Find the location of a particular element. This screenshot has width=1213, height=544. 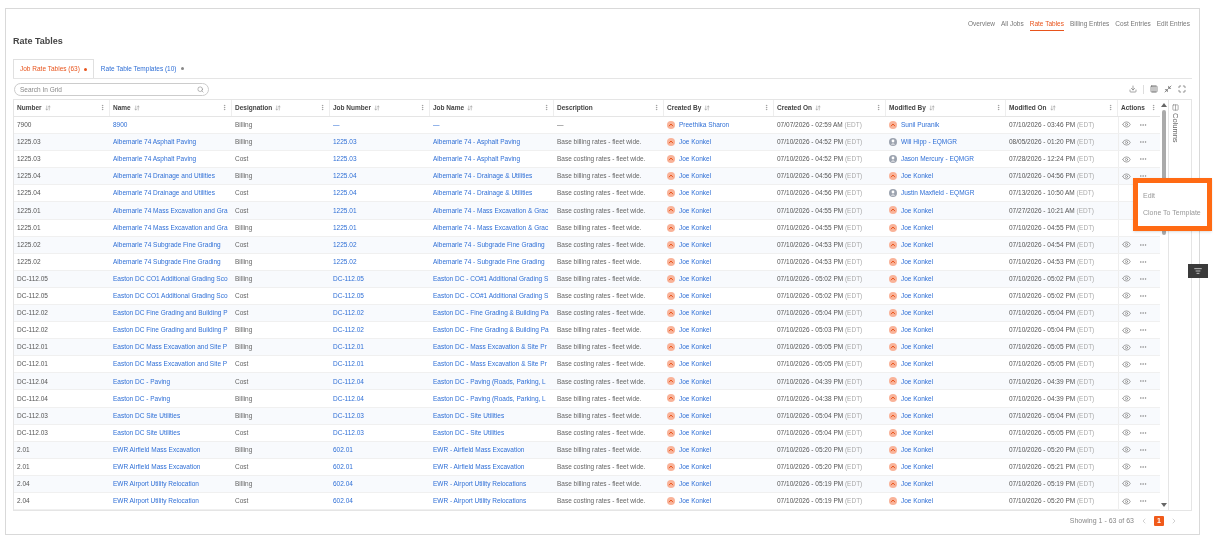

fullscreen-icon is located at coordinates (1182, 89).